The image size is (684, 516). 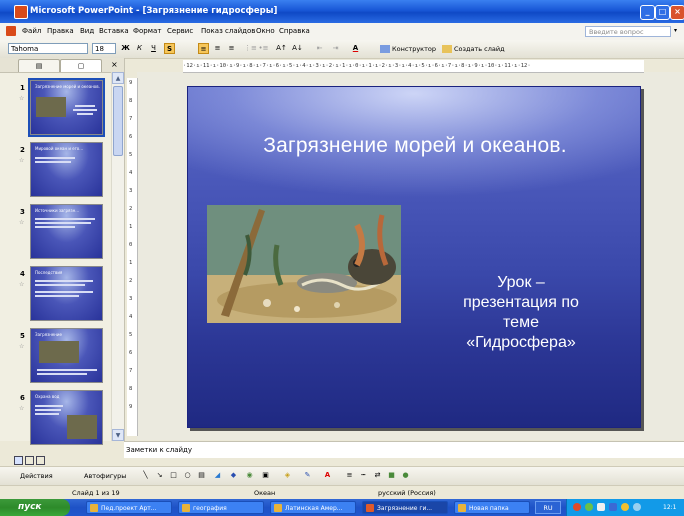 I want to click on maximize-button: □, so click(x=662, y=12).